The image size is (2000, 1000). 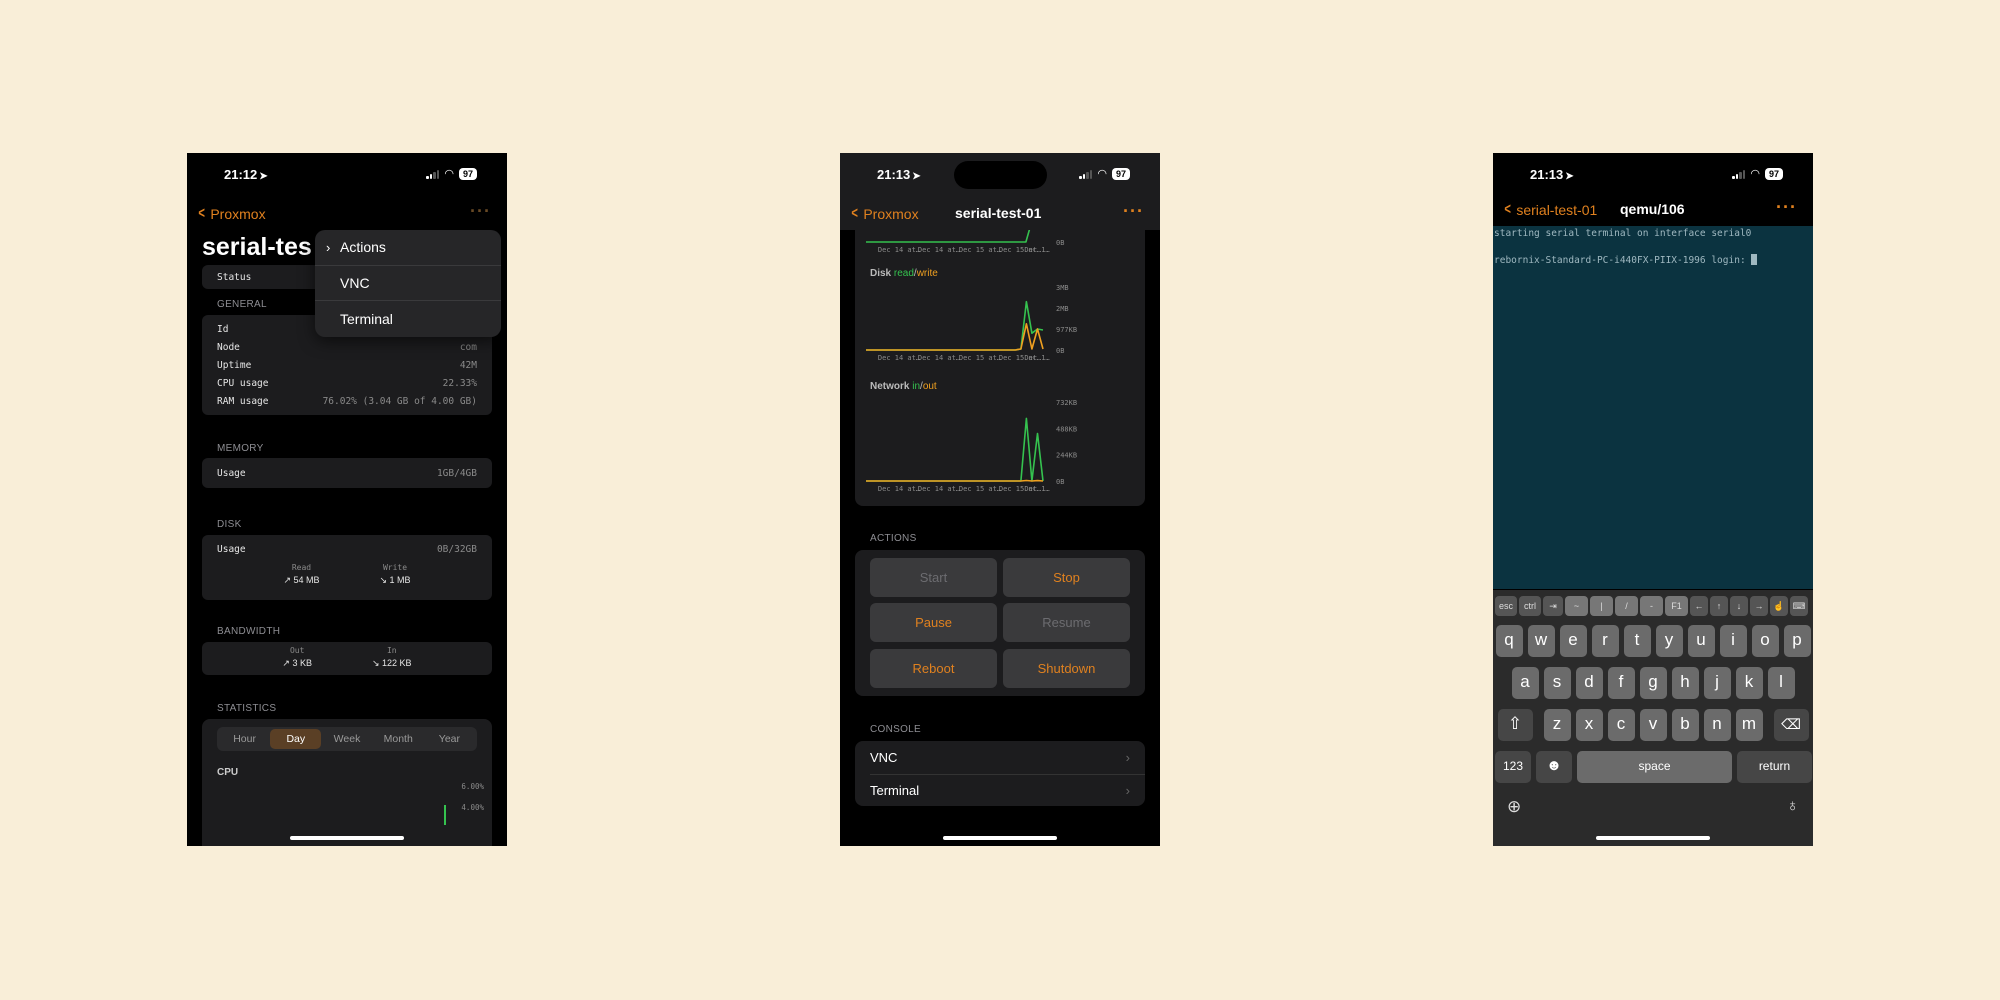 I want to click on key-d: d, so click(x=1589, y=683).